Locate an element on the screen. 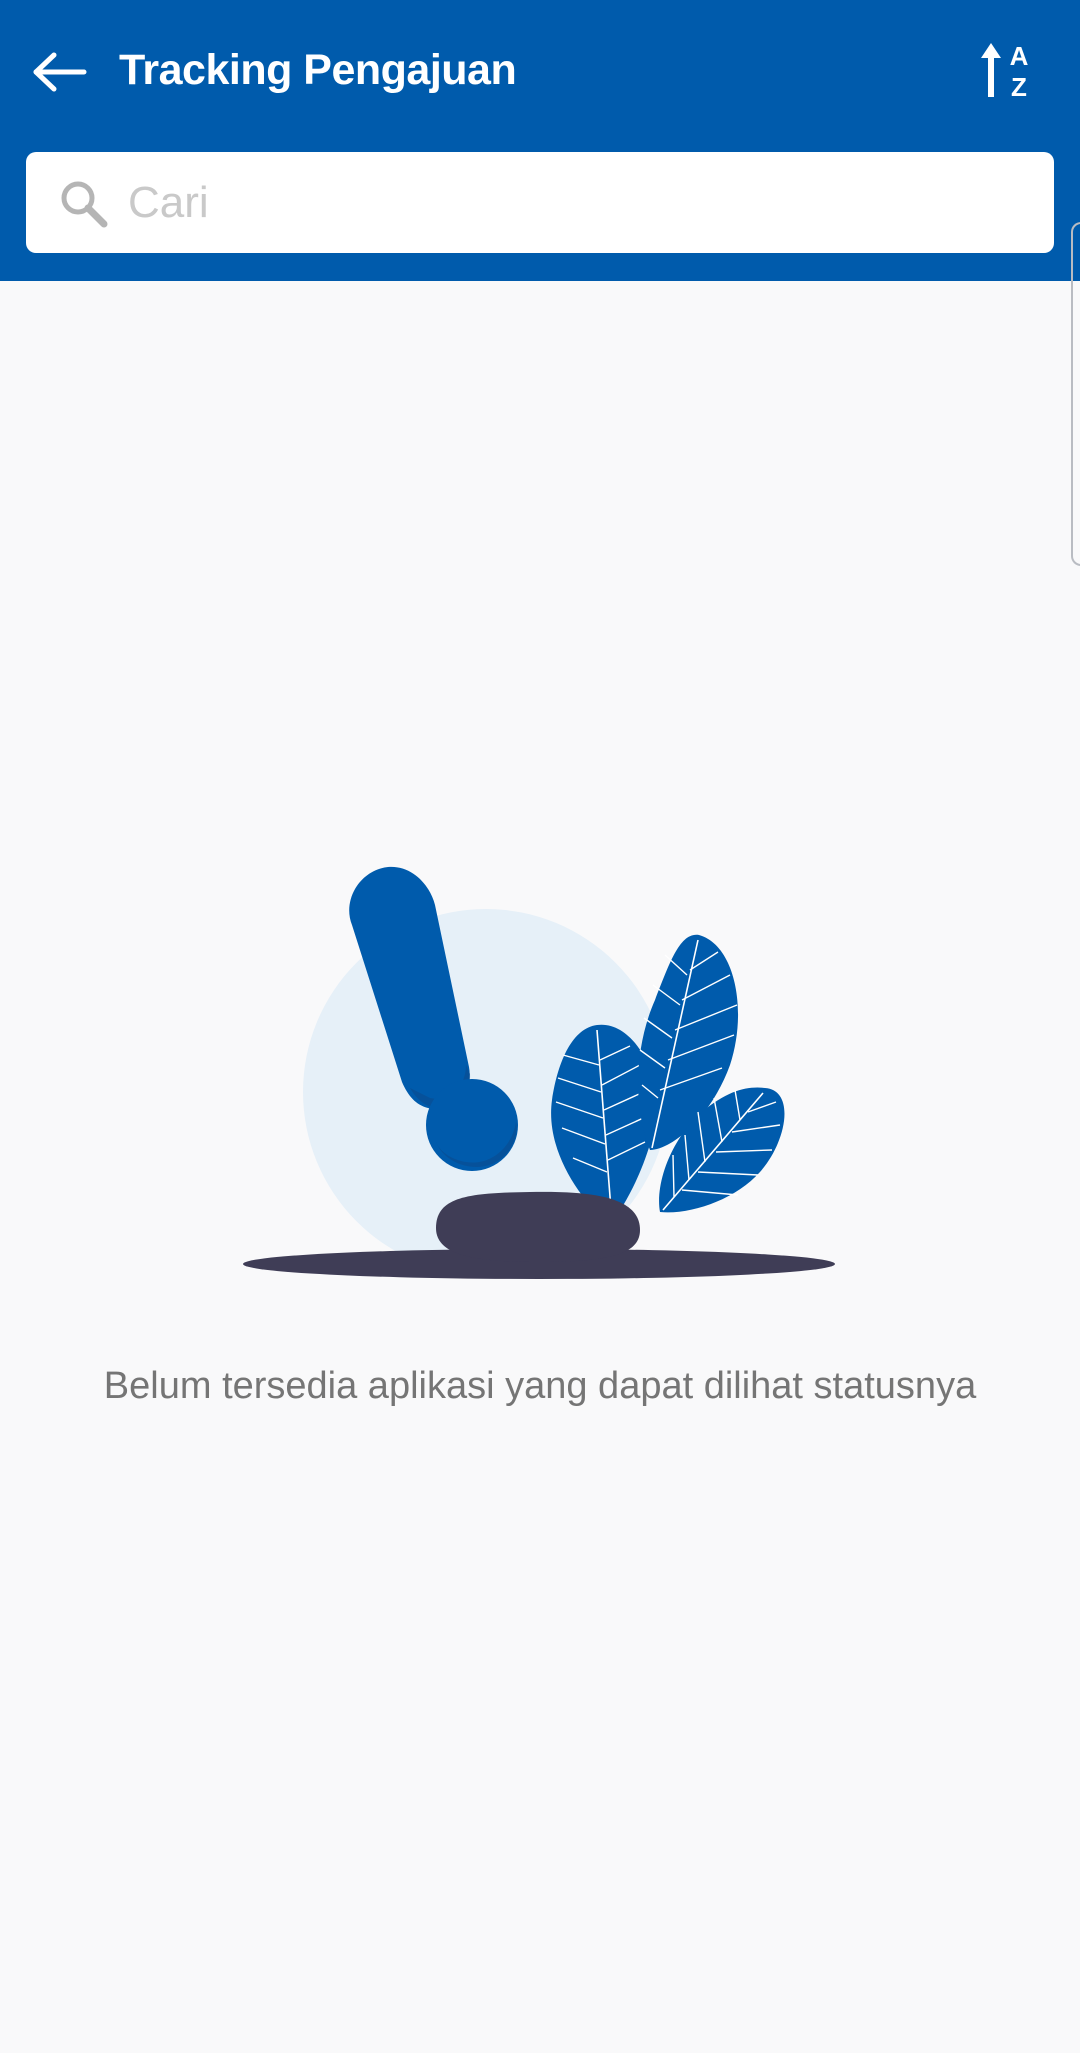 The height and width of the screenshot is (2053, 1080). back-button is located at coordinates (60, 72).